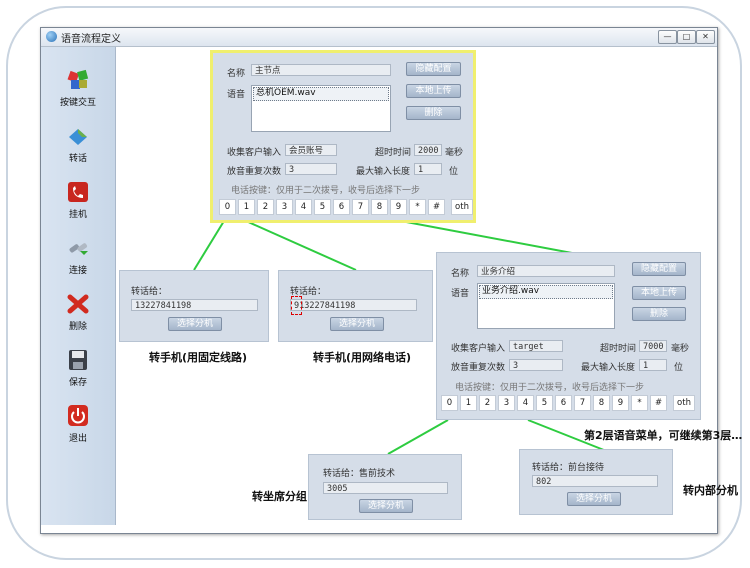 The width and height of the screenshot is (750, 568). Describe the element at coordinates (77, 159) in the screenshot. I see `sidebar-item-label: 转话` at that location.